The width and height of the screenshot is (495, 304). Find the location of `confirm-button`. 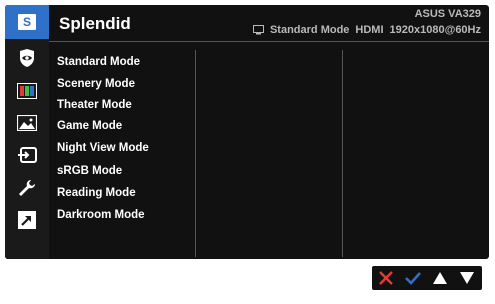

confirm-button is located at coordinates (413, 278).